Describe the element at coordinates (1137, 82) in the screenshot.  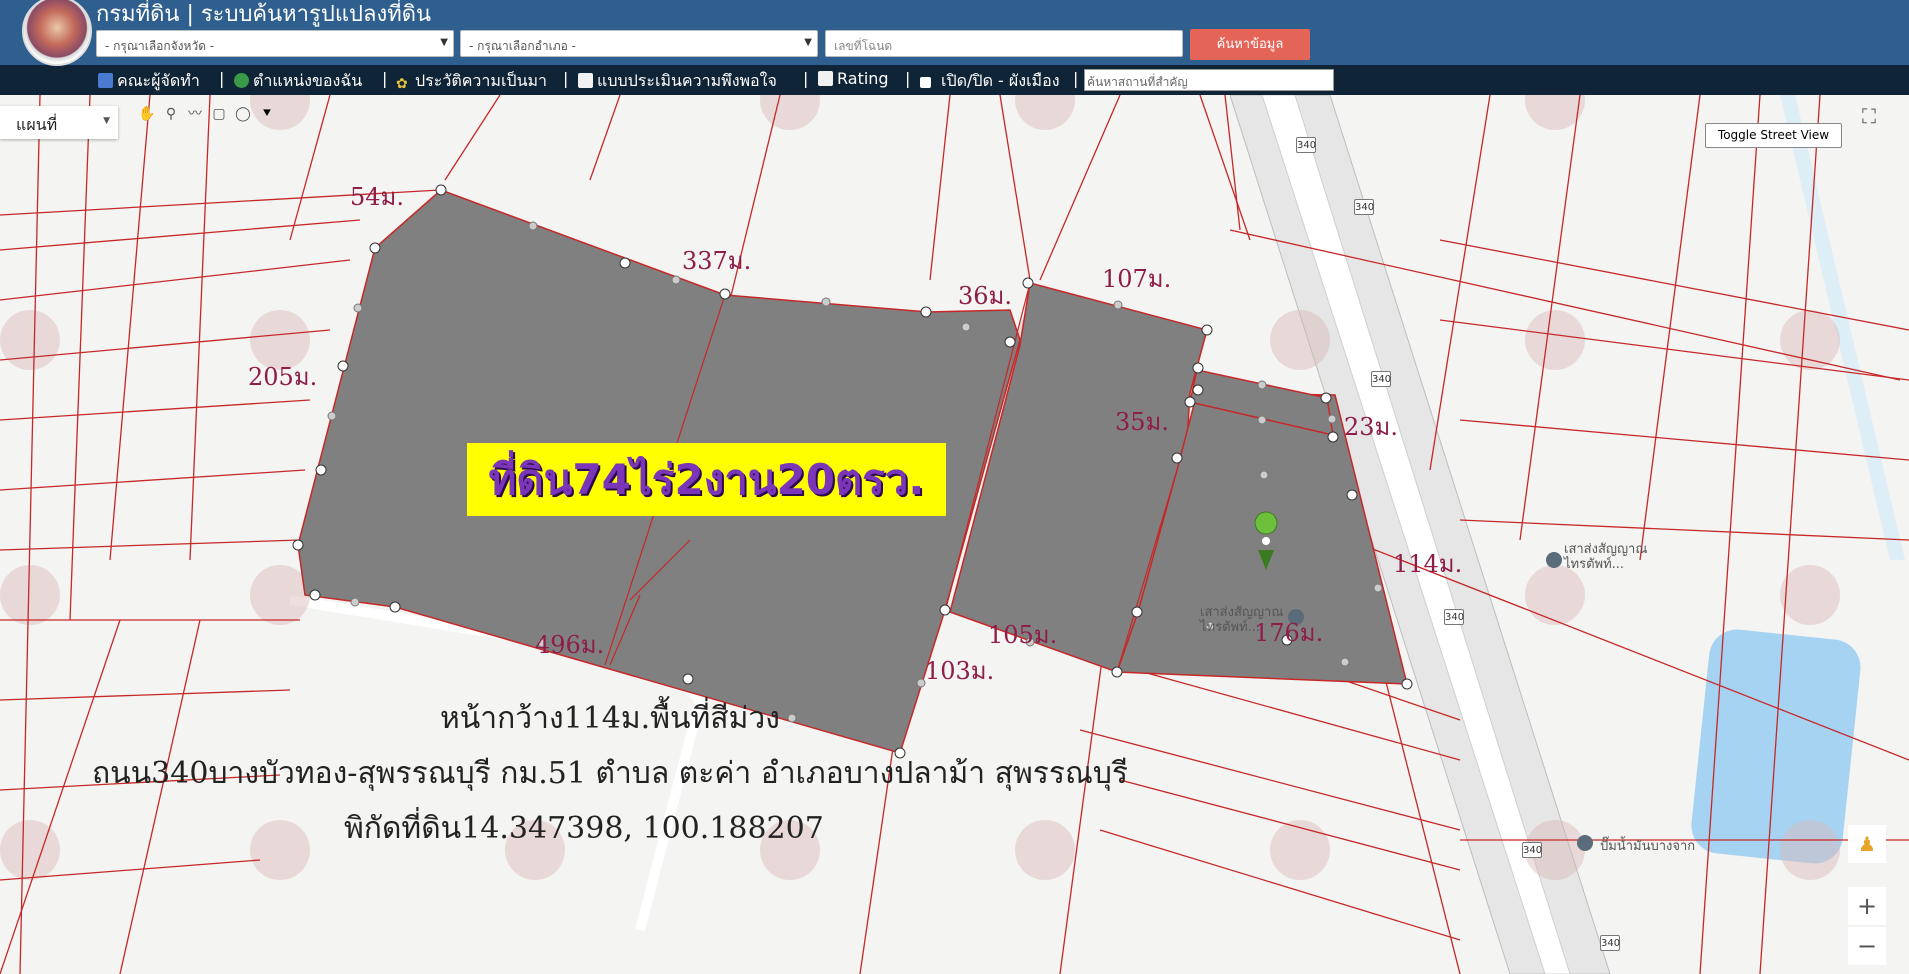
I see `place-search-placeholder: ค้นหาสถานที่สำคัญ` at that location.